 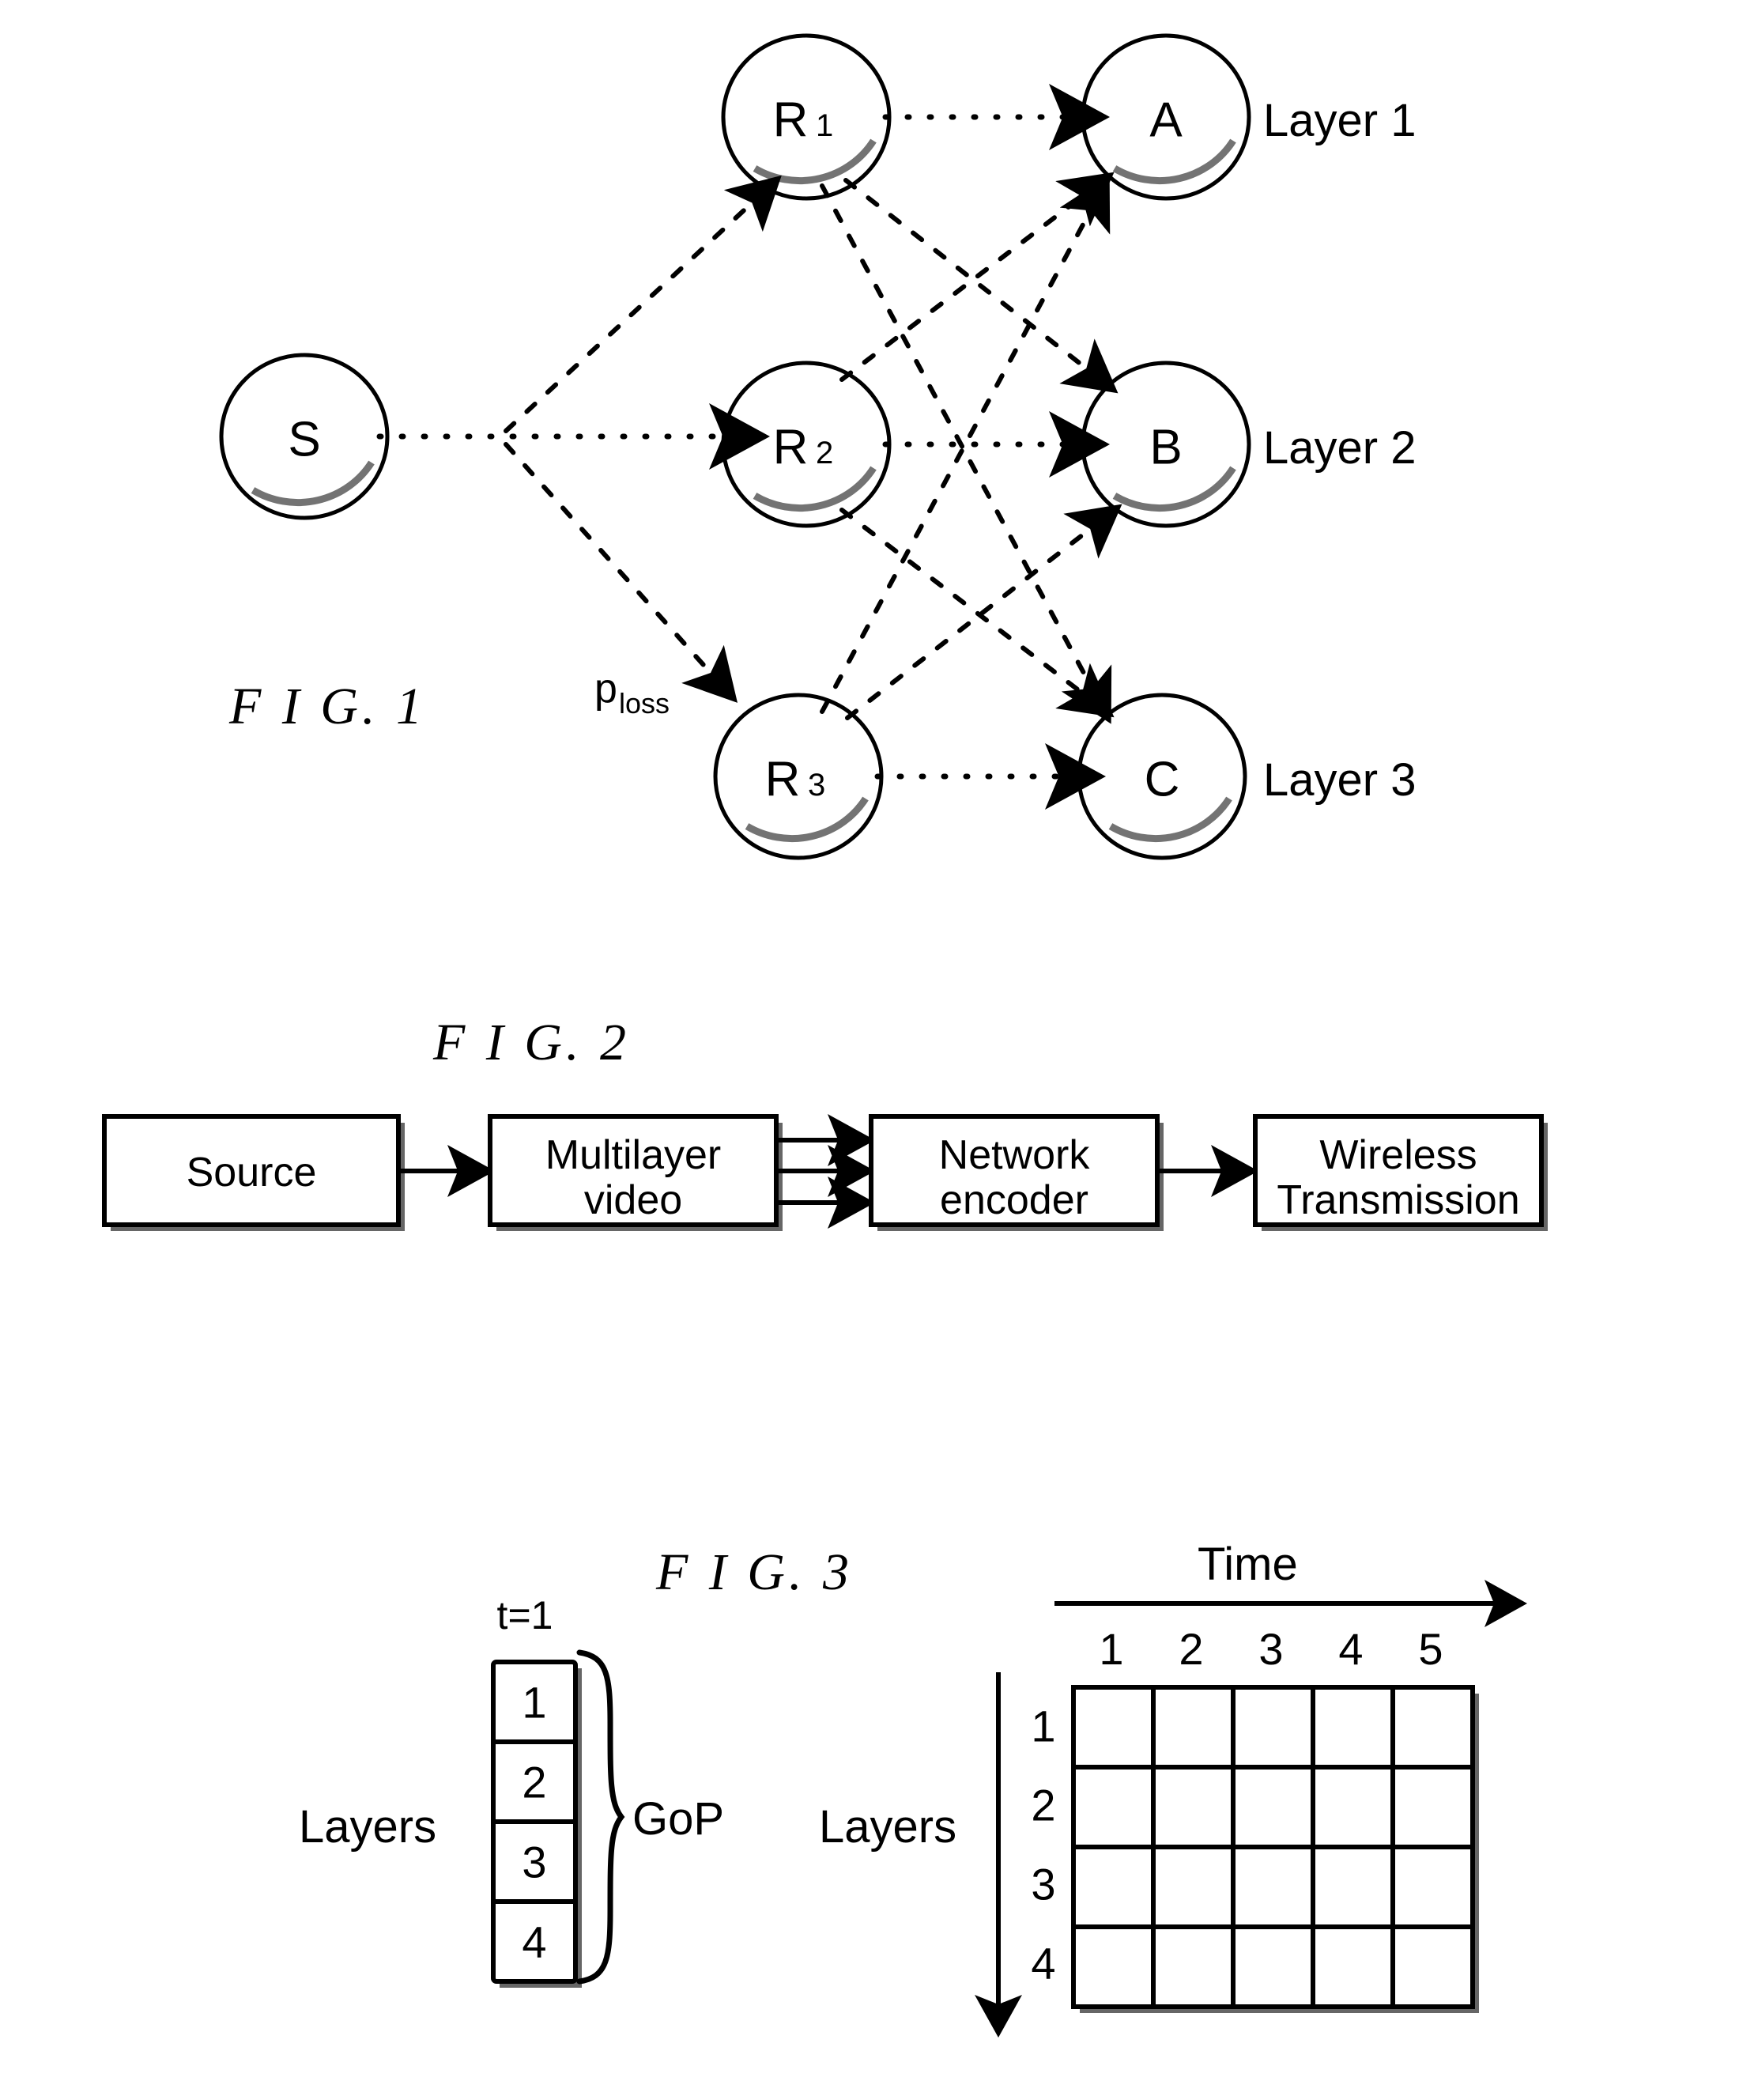 What do you see at coordinates (1430, 1649) in the screenshot?
I see `grid-col-label-5: 5` at bounding box center [1430, 1649].